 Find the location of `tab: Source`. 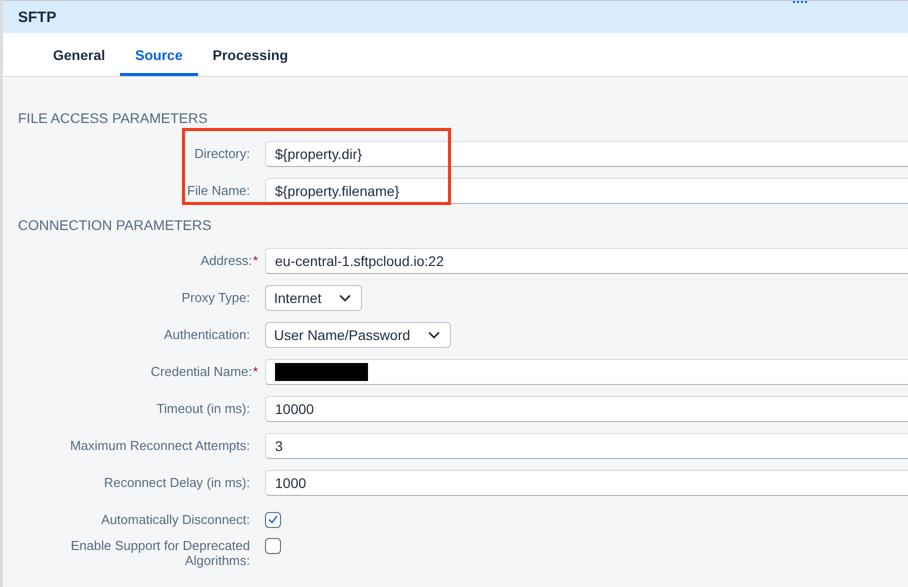

tab: Source is located at coordinates (159, 56).